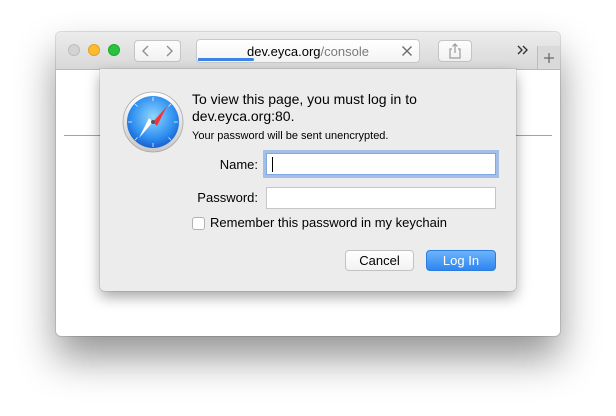 Image resolution: width=616 pixels, height=416 pixels. What do you see at coordinates (407, 51) in the screenshot?
I see `close-icon` at bounding box center [407, 51].